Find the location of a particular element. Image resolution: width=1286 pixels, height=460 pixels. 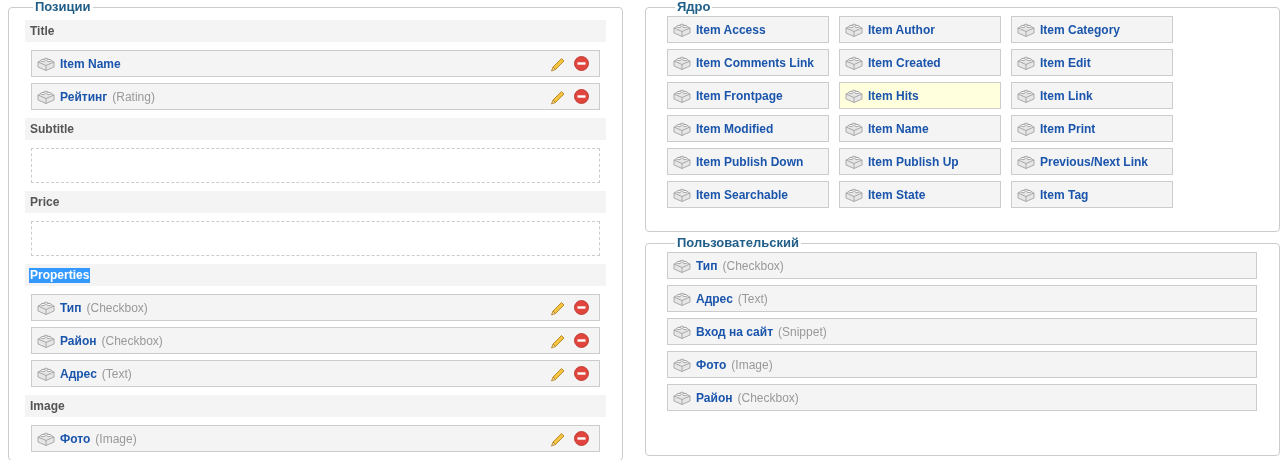

field-name: Item Modified is located at coordinates (735, 128).